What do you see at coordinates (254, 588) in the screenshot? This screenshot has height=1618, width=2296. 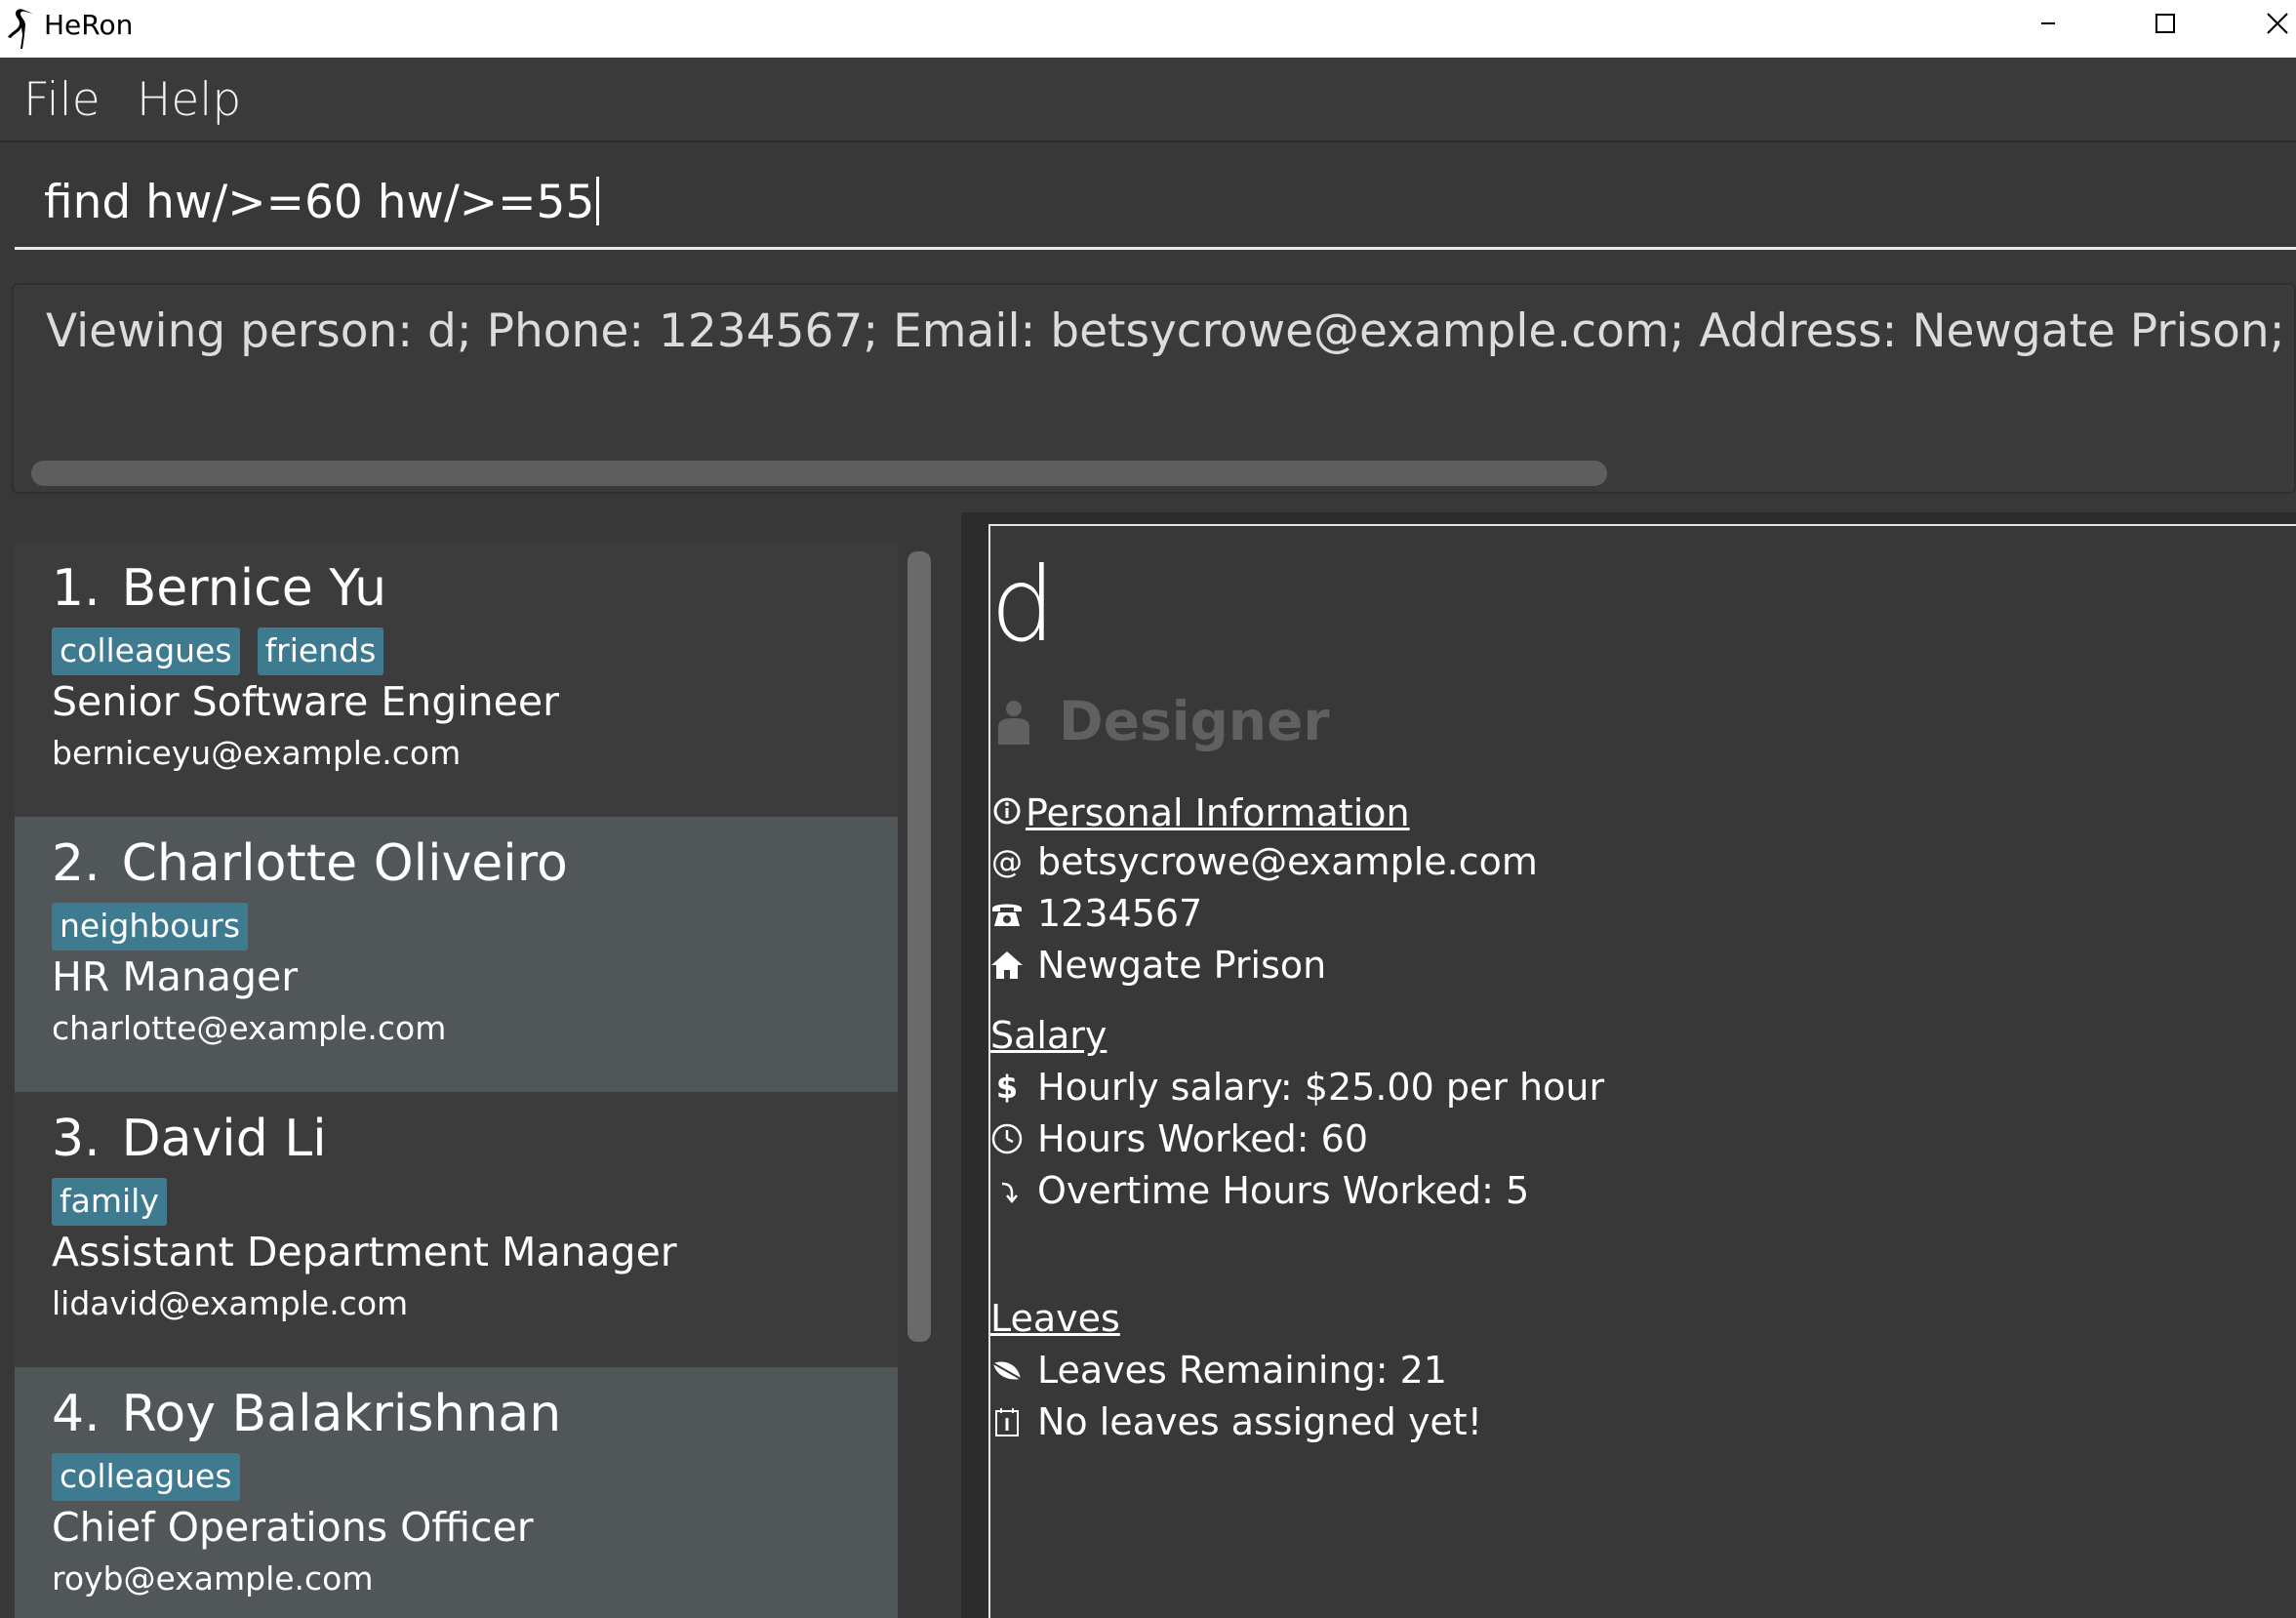 I see `person-name: Bernice Yu` at bounding box center [254, 588].